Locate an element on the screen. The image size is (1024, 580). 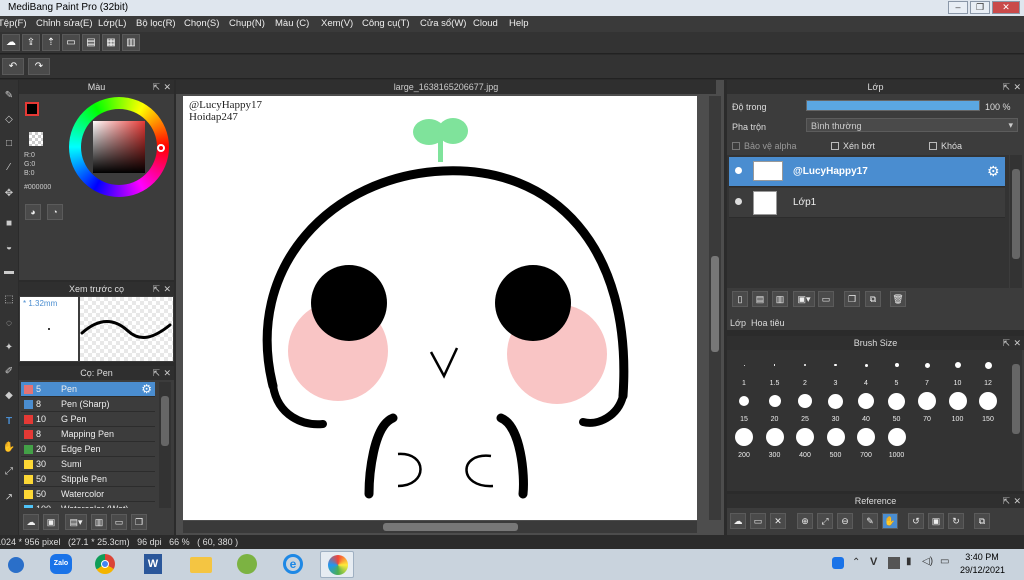
brush-size-option: 2 is located at coordinates (805, 369).